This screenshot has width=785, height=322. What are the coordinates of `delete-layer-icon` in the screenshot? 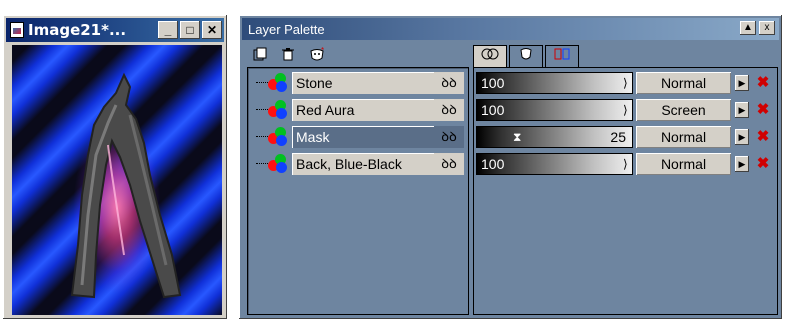 It's located at (288, 54).